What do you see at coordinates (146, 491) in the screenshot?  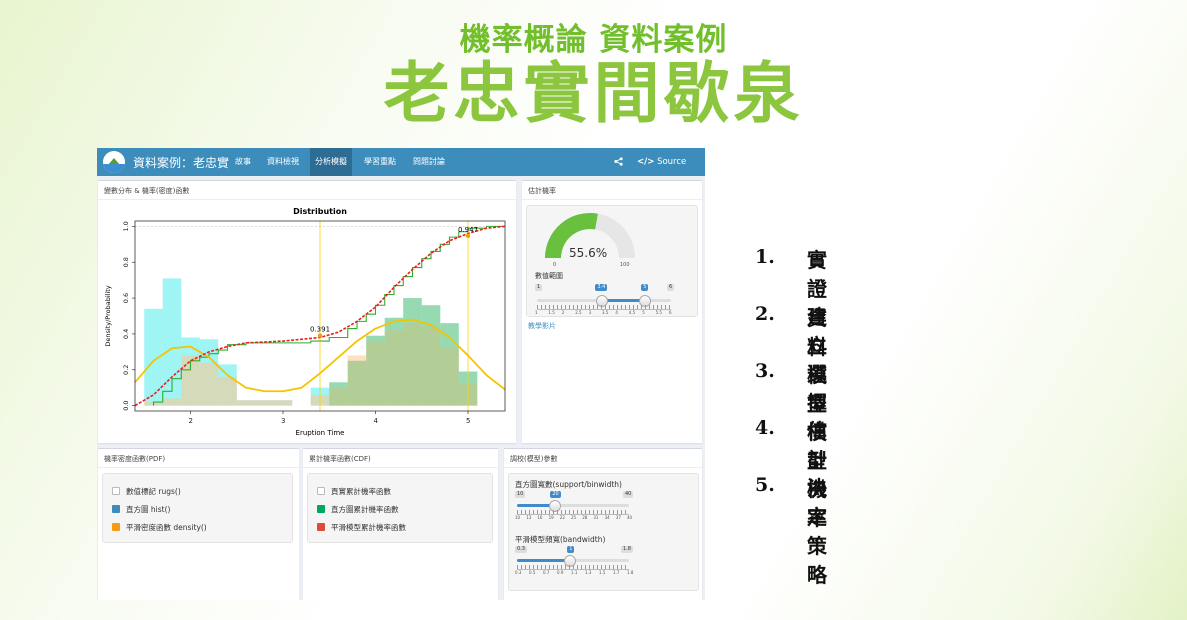 I see `pdf-option-rugs: 數值標記 rugs()` at bounding box center [146, 491].